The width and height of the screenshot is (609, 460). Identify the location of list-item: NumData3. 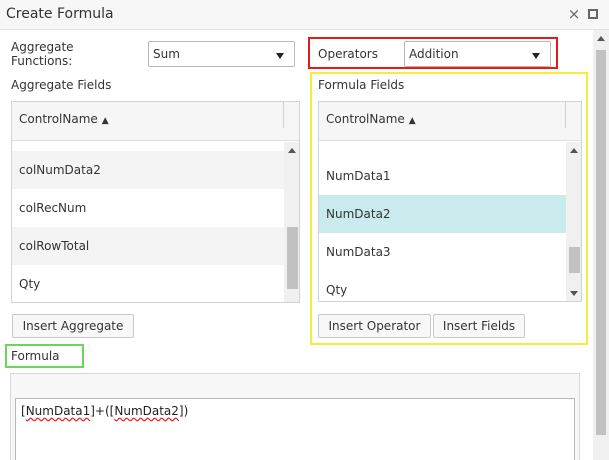
(442, 252).